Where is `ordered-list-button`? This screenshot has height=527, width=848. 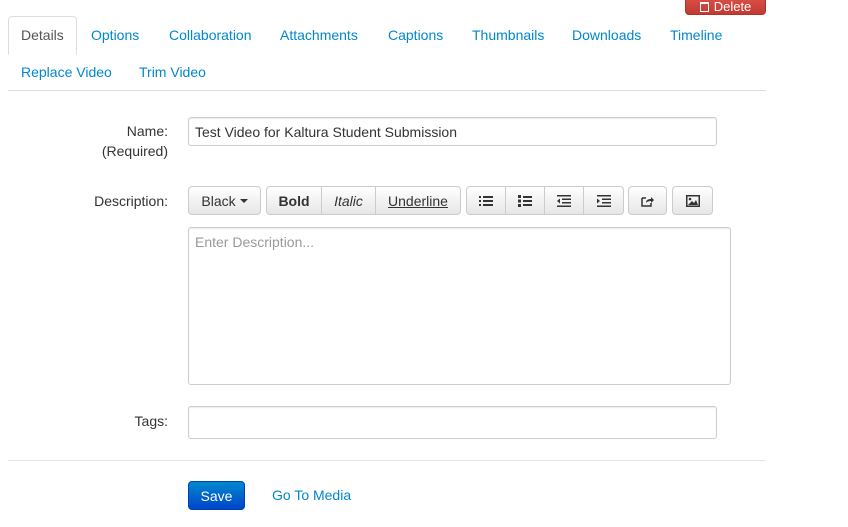 ordered-list-button is located at coordinates (525, 200).